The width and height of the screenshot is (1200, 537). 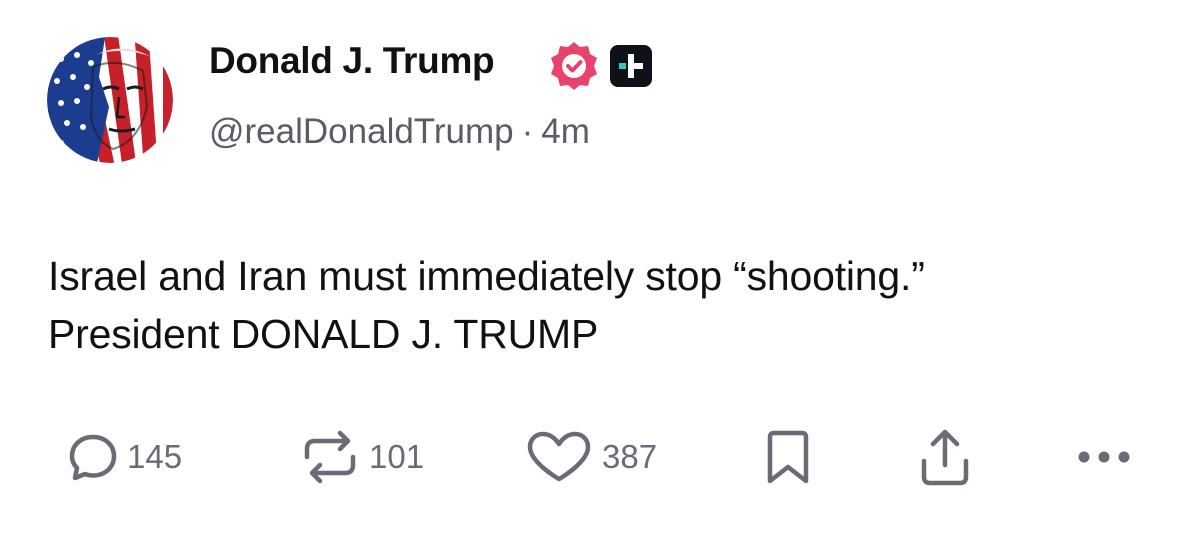 What do you see at coordinates (330, 457) in the screenshot?
I see `repost-icon` at bounding box center [330, 457].